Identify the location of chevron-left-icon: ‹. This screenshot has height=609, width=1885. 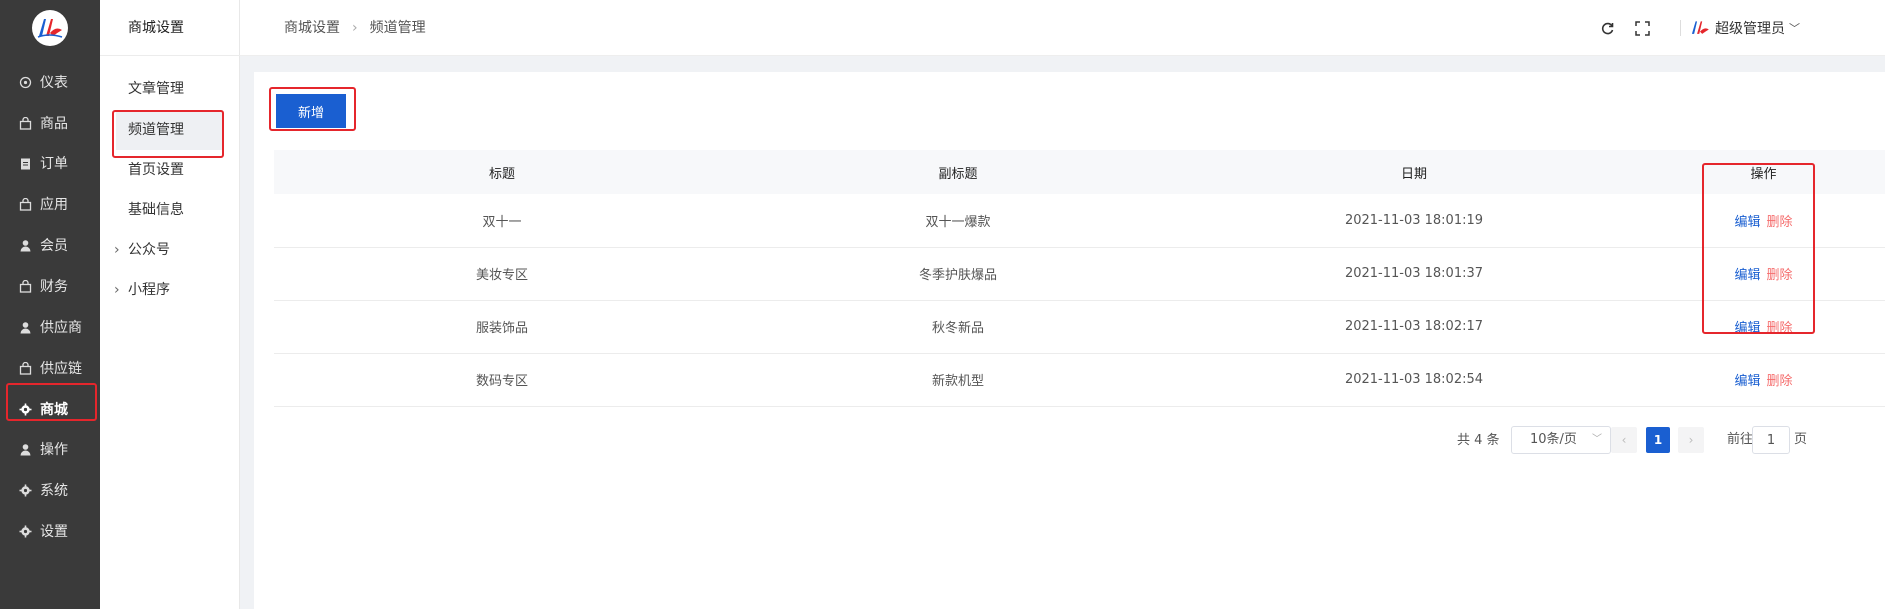
(1624, 440).